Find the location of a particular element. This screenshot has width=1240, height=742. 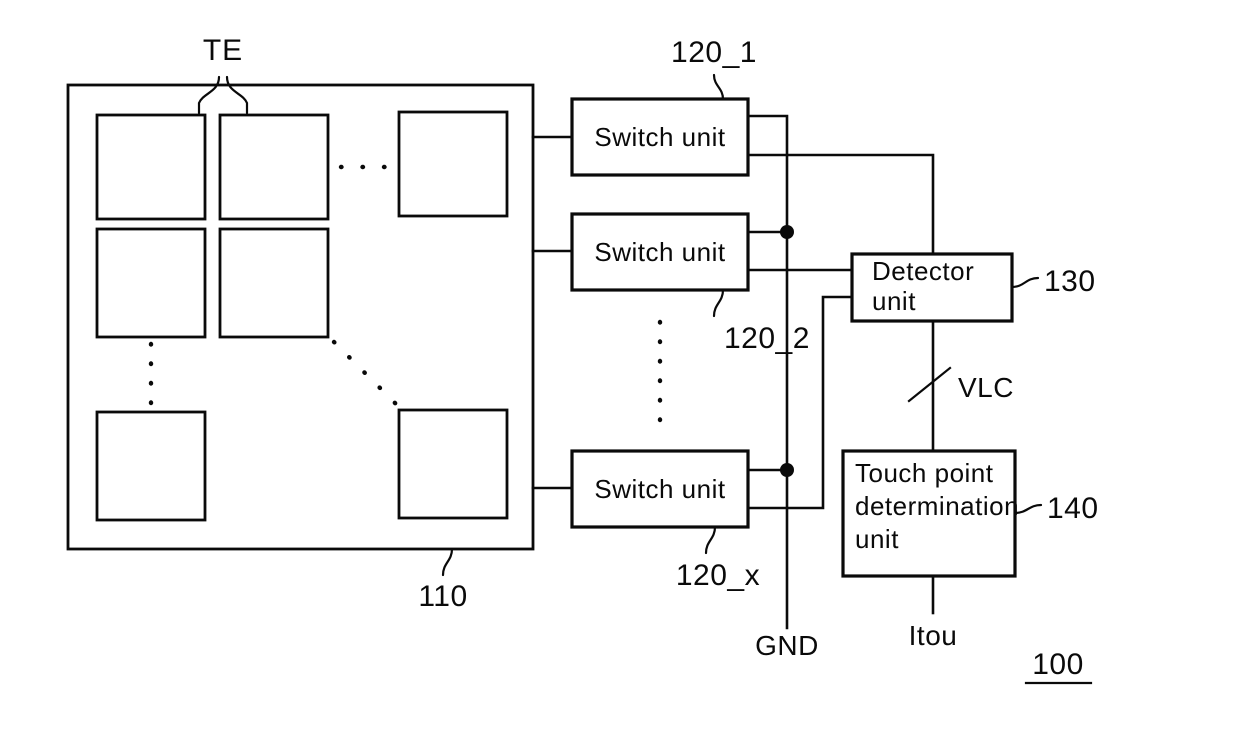

touchpoint-unit-ref: 140 is located at coordinates (1073, 508).